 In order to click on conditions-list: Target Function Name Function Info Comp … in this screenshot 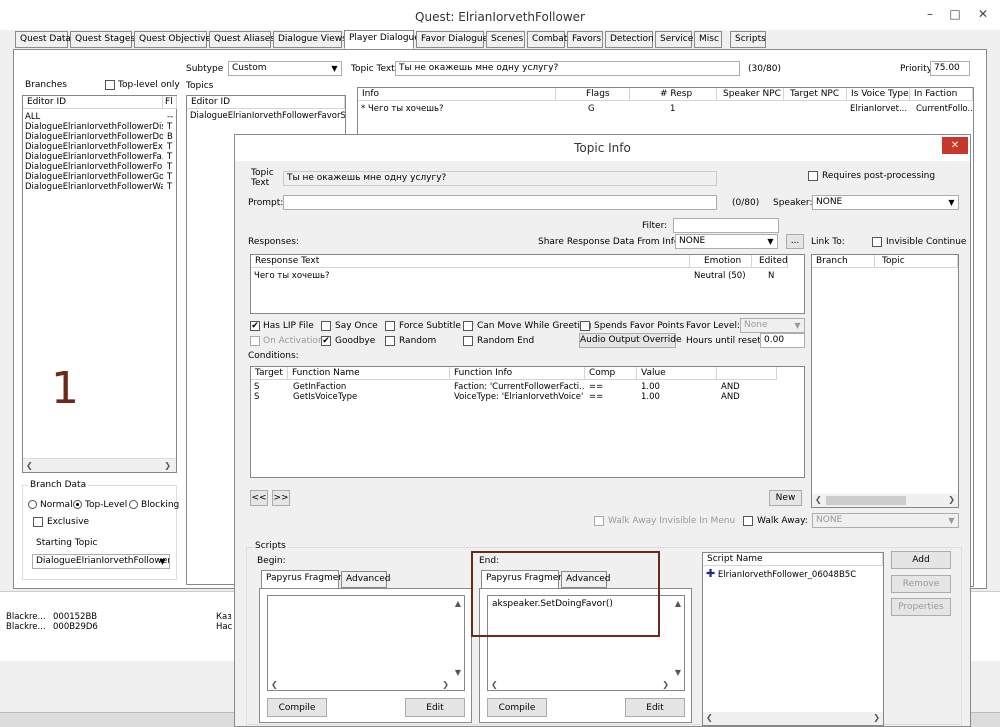, I will do `click(527, 422)`.